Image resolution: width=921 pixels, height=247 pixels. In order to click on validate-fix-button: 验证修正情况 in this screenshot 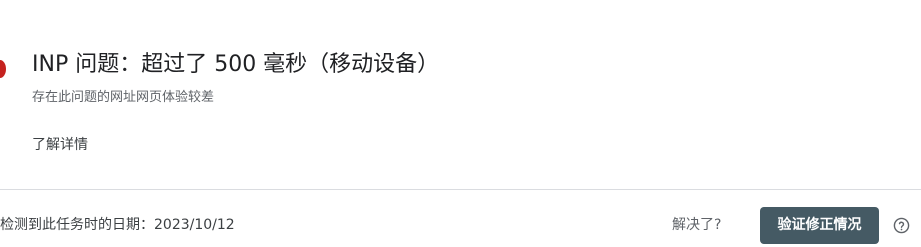, I will do `click(819, 225)`.